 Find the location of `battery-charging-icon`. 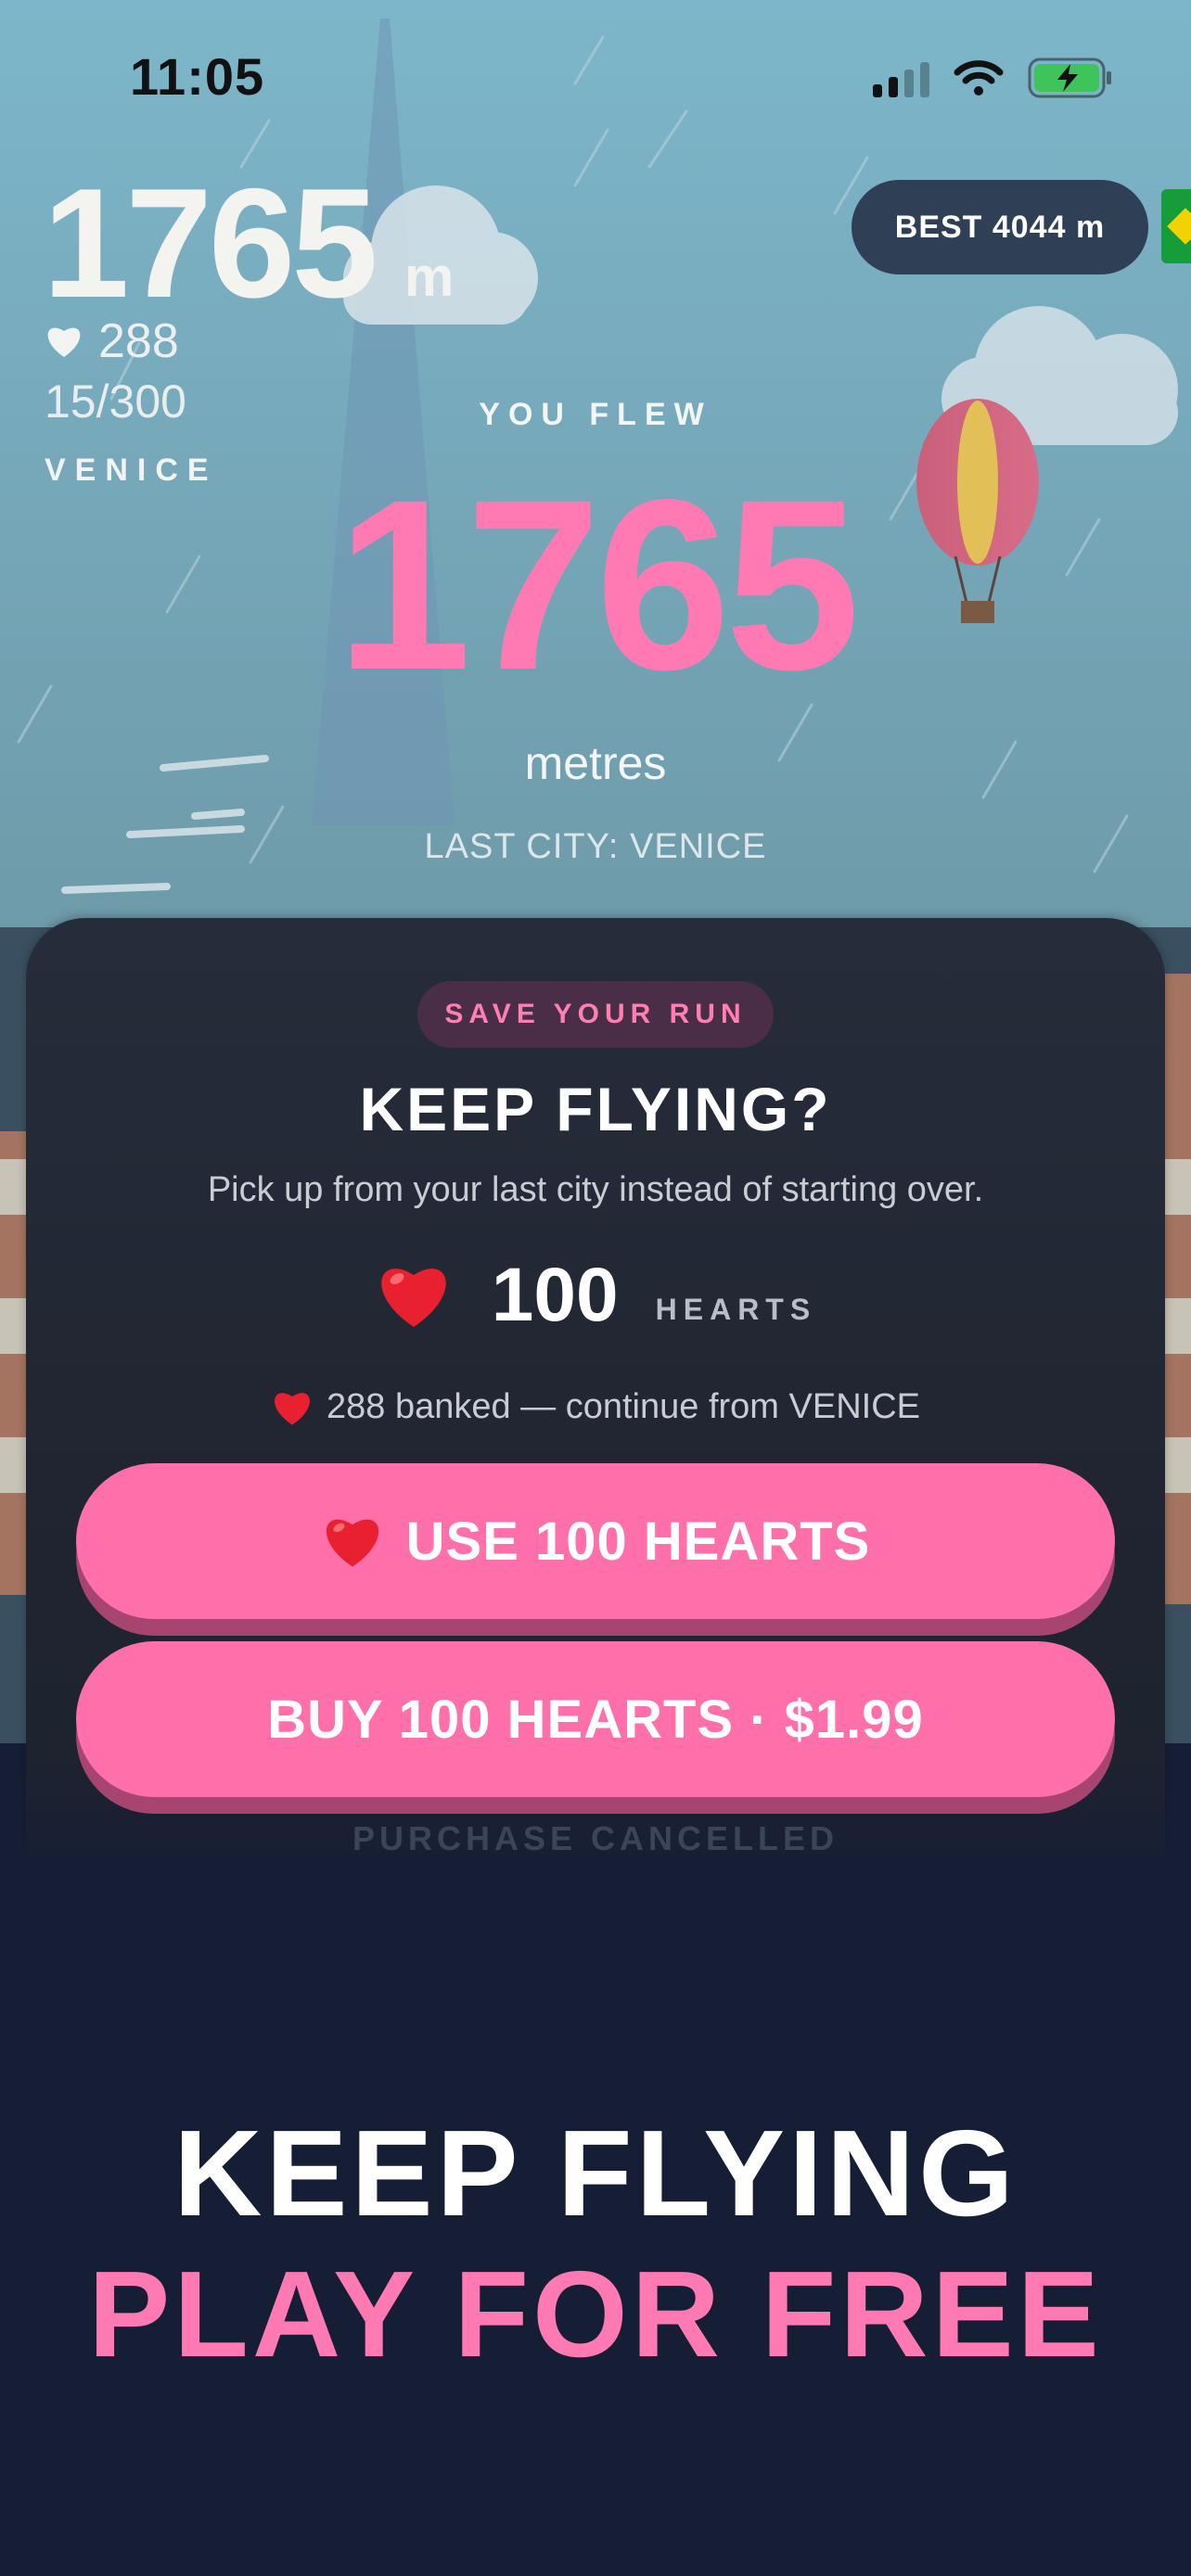

battery-charging-icon is located at coordinates (1069, 77).